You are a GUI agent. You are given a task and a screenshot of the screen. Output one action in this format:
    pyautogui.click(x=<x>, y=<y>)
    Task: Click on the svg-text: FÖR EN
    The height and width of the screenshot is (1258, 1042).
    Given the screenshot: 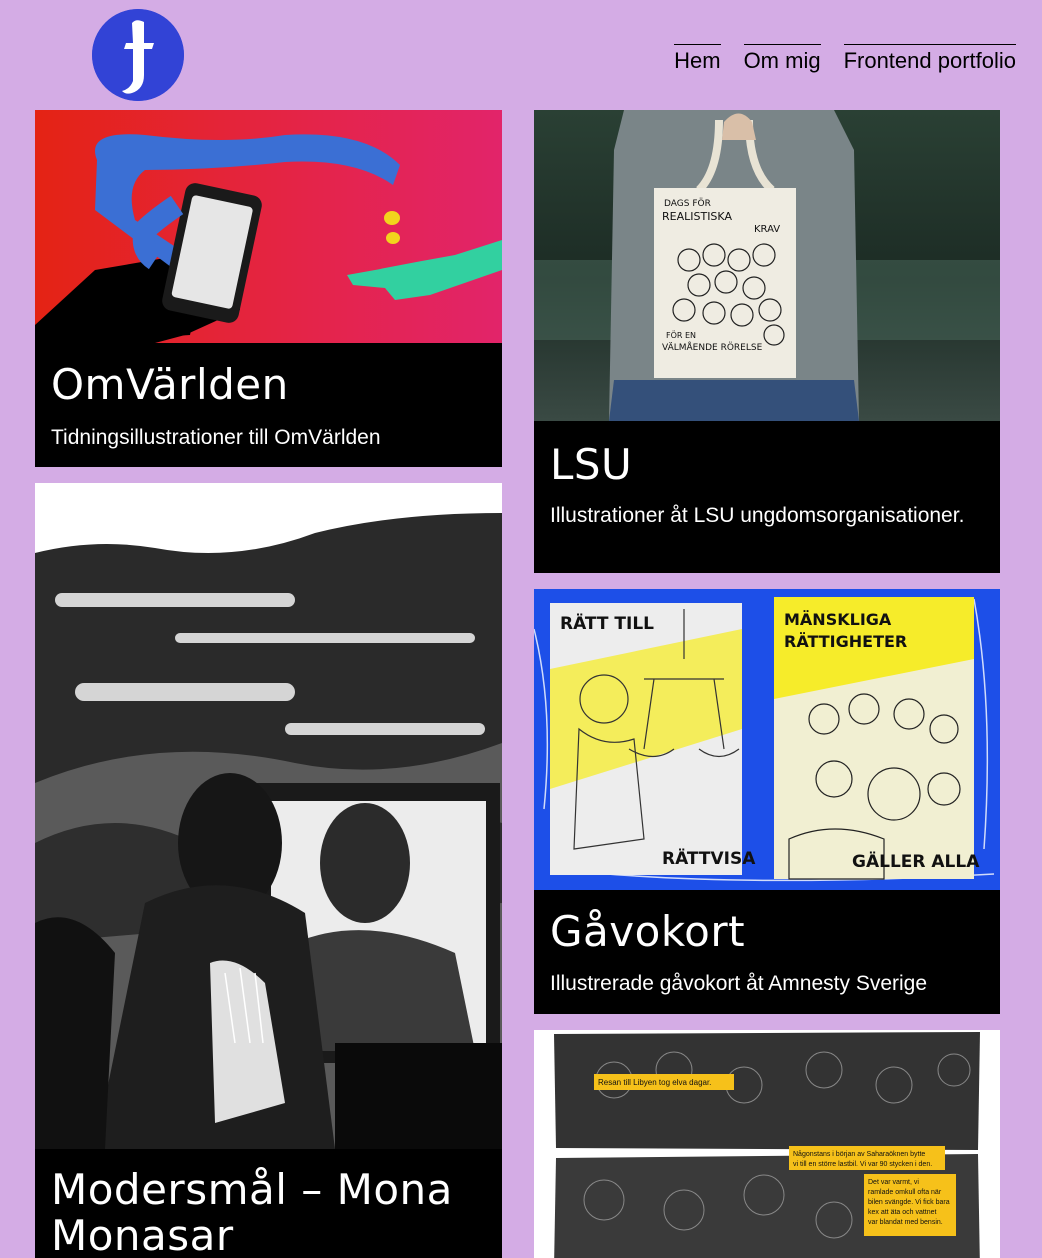 What is the action you would take?
    pyautogui.click(x=681, y=335)
    